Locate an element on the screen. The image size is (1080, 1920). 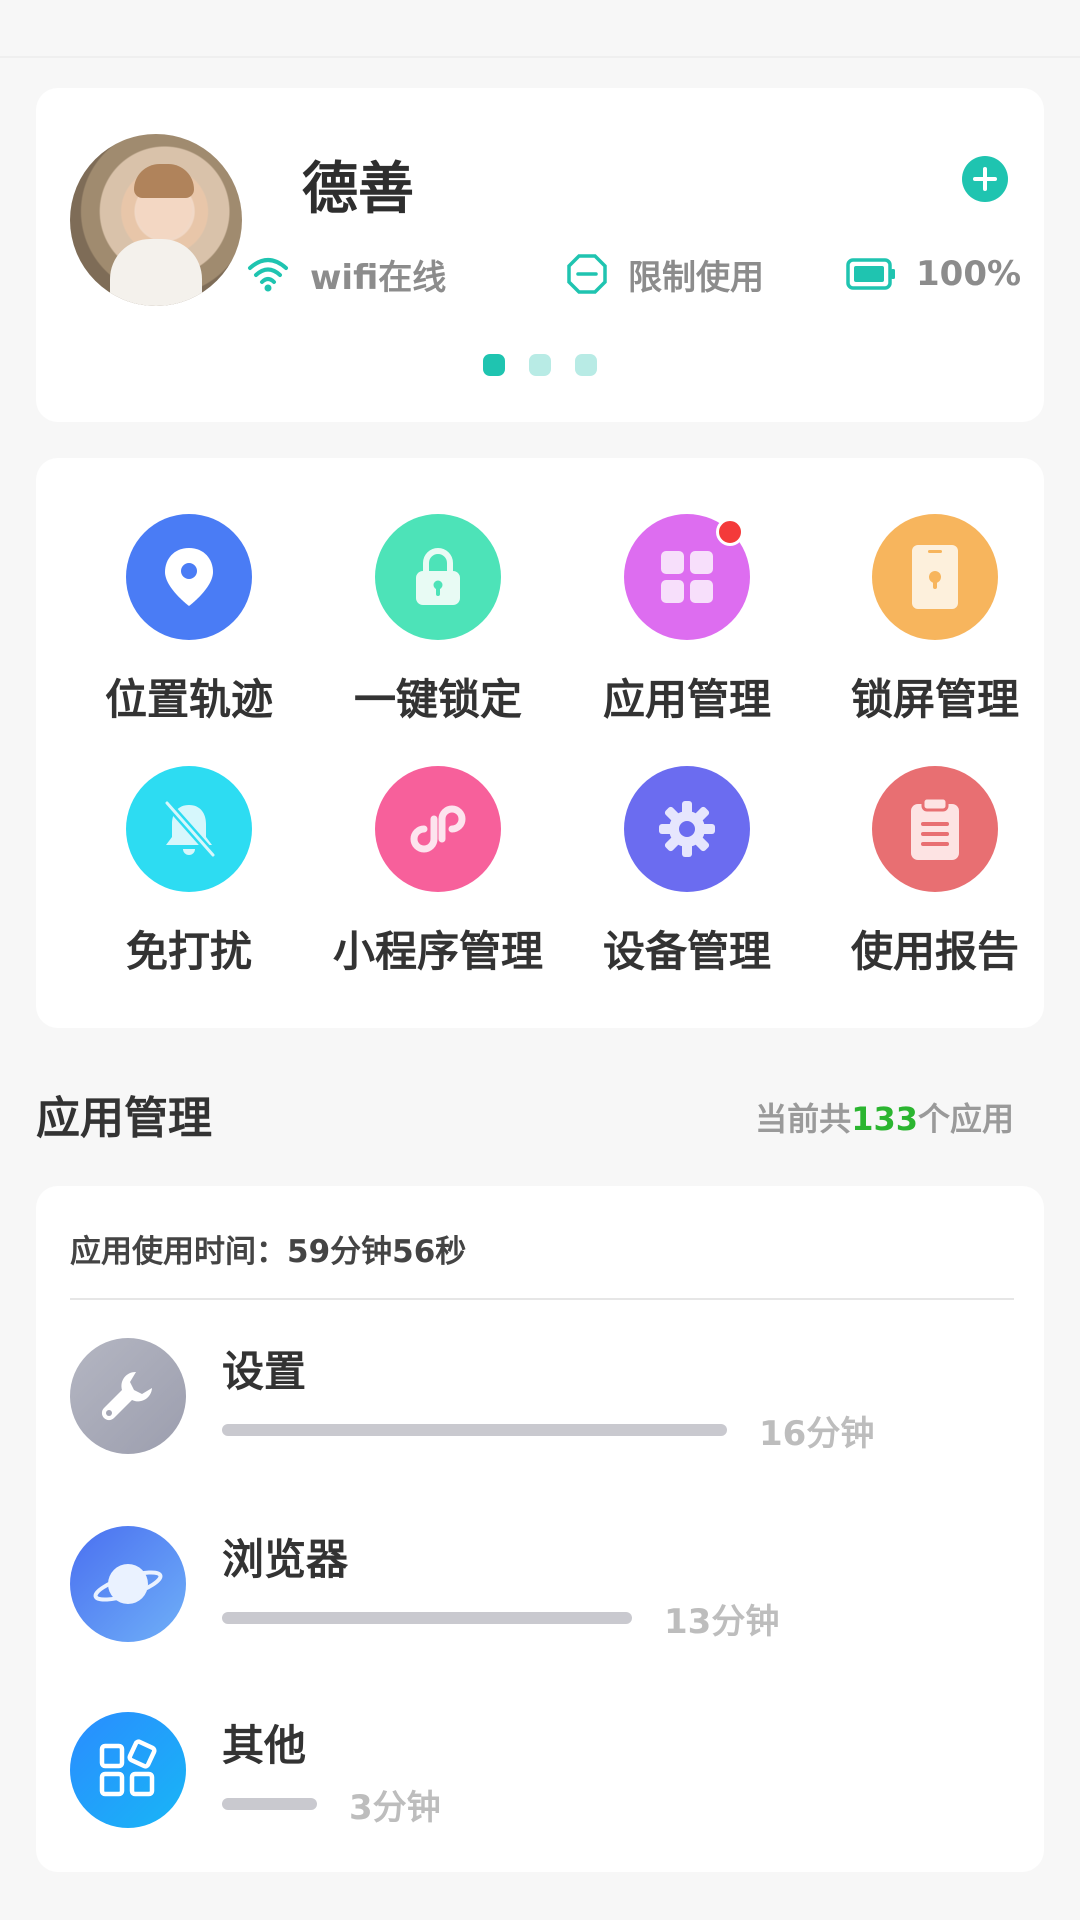
section-title: 应用管理 is located at coordinates (124, 1118).